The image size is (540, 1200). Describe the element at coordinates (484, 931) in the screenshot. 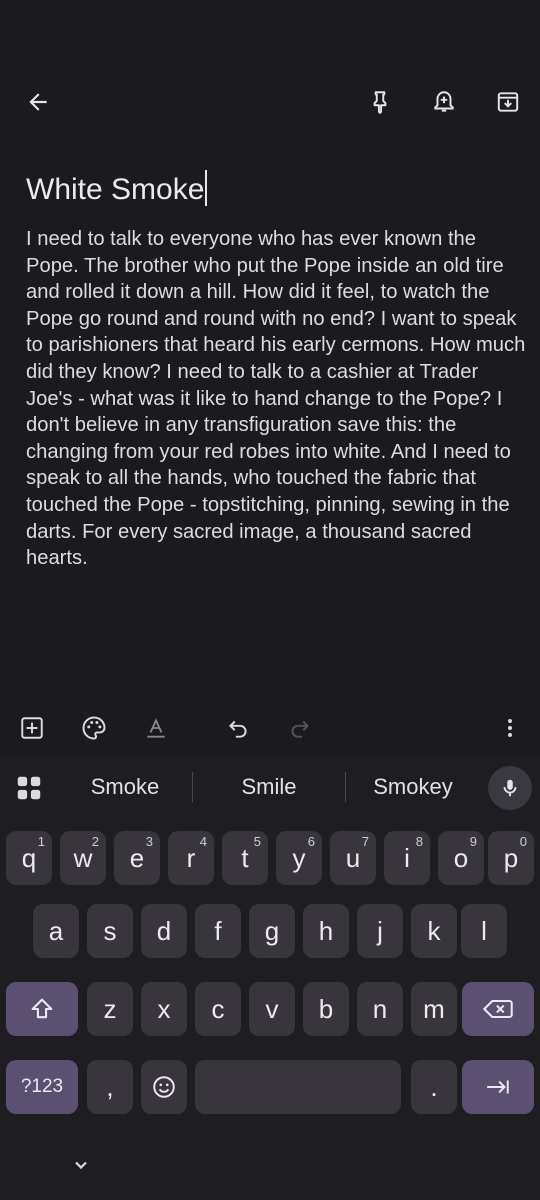

I see `key-l: l` at that location.